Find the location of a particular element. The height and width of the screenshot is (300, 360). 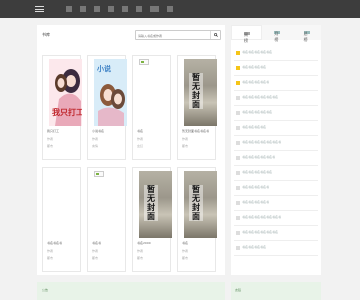

rank-item: 1 书名书名书名书名书名 is located at coordinates (276, 54).